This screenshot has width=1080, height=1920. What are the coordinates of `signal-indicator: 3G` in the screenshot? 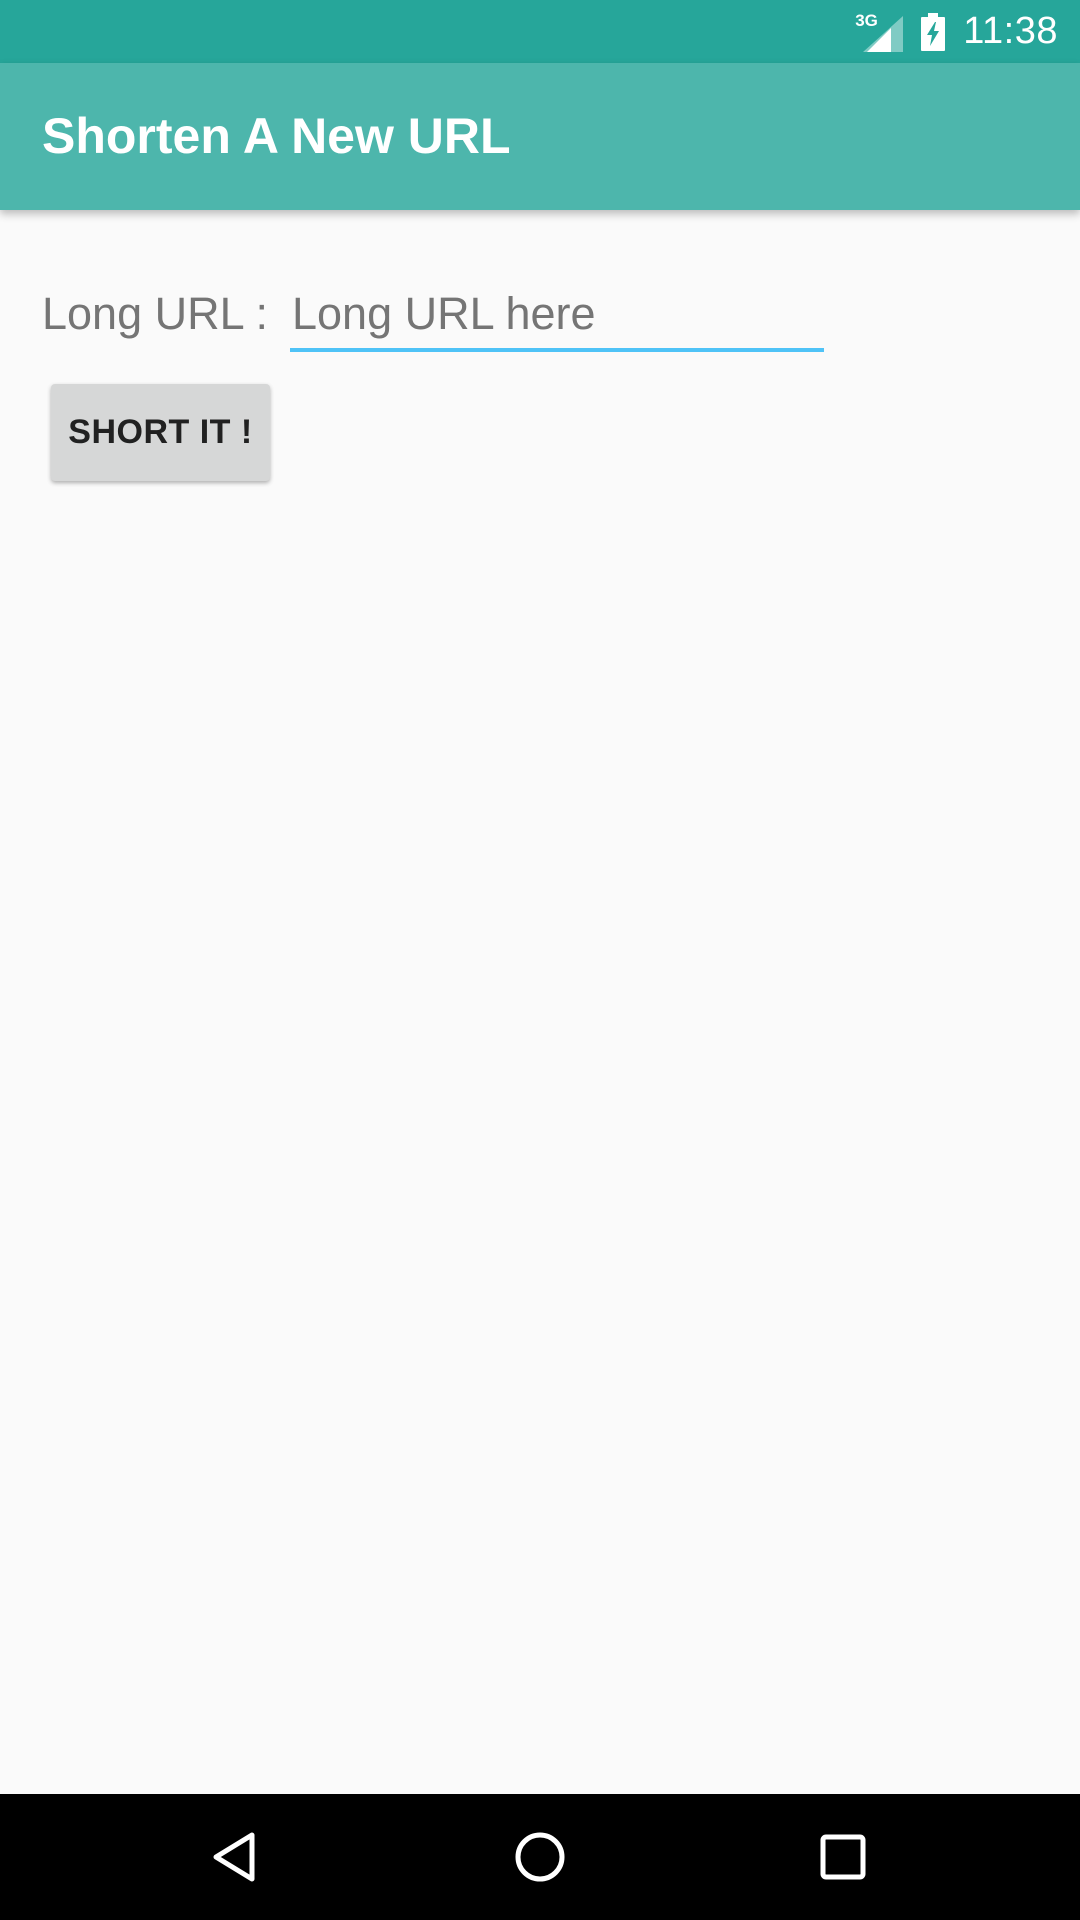 It's located at (879, 32).